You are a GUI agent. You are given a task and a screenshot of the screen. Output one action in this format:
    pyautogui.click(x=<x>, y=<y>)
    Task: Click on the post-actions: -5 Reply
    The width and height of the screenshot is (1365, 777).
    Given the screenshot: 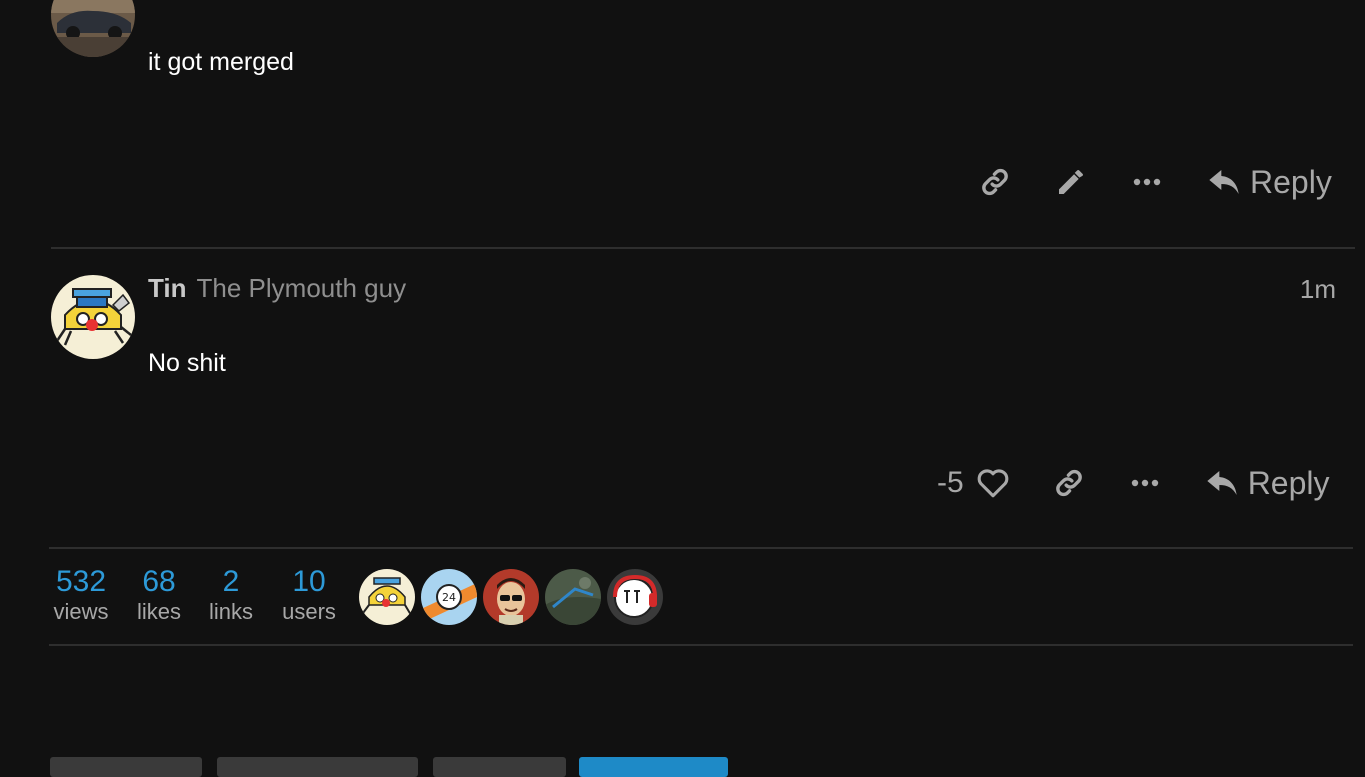 What is the action you would take?
    pyautogui.click(x=1133, y=483)
    